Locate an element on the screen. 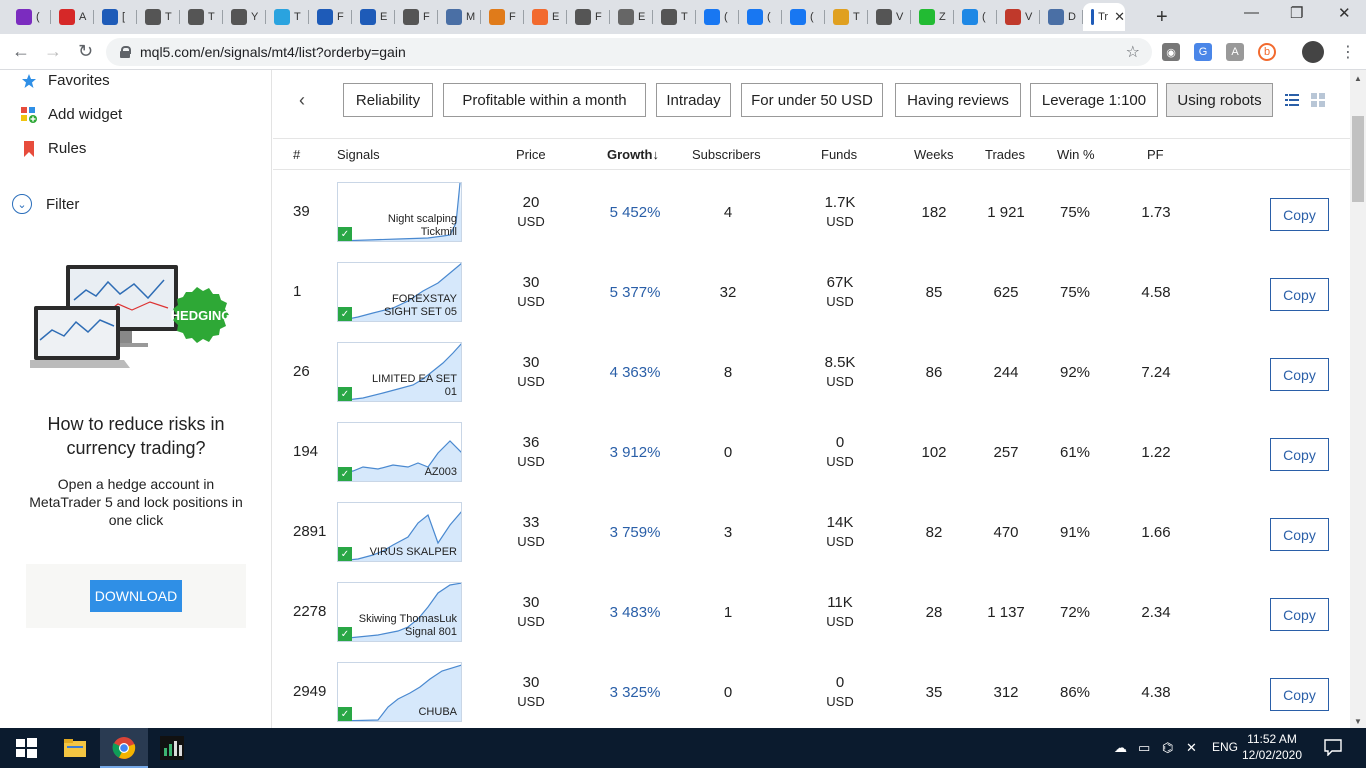 This screenshot has height=768, width=1366. download-button: DOWNLOAD is located at coordinates (136, 596).